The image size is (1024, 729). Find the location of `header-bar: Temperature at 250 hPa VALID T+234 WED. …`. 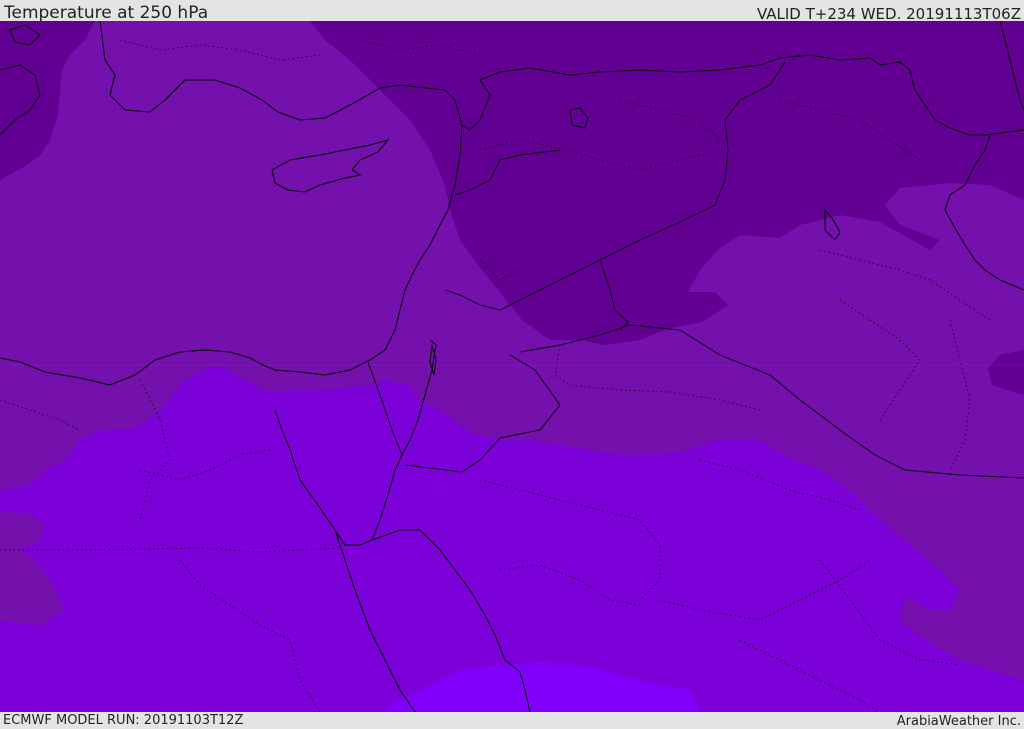

header-bar: Temperature at 250 hPa VALID T+234 WED. … is located at coordinates (512, 11).